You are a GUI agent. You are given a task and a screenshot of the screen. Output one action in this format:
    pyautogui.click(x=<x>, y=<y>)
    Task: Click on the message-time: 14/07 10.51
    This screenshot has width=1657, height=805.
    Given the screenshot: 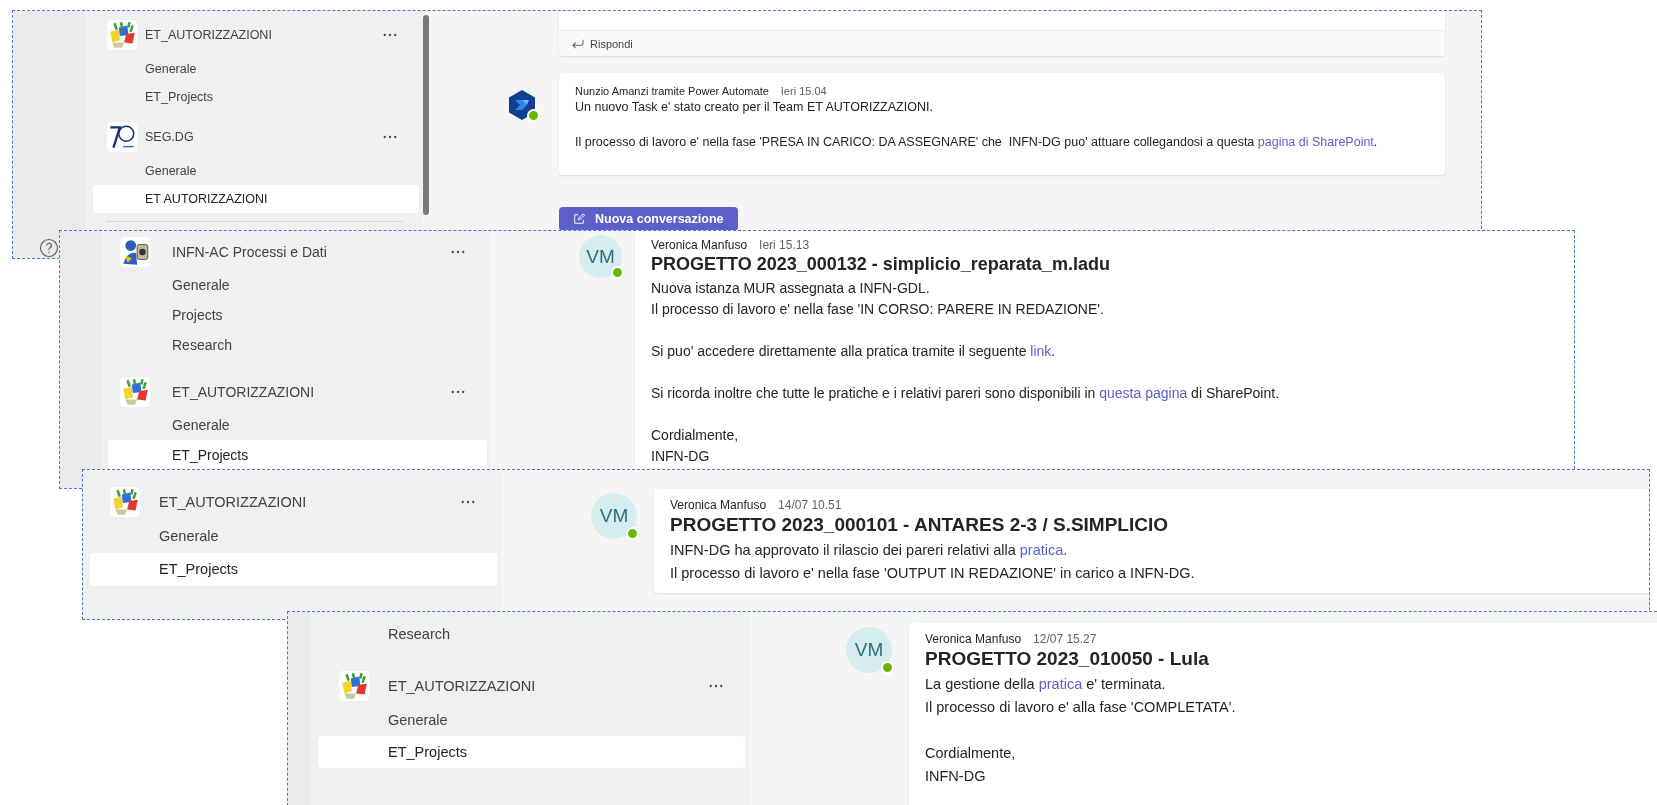 What is the action you would take?
    pyautogui.click(x=810, y=505)
    